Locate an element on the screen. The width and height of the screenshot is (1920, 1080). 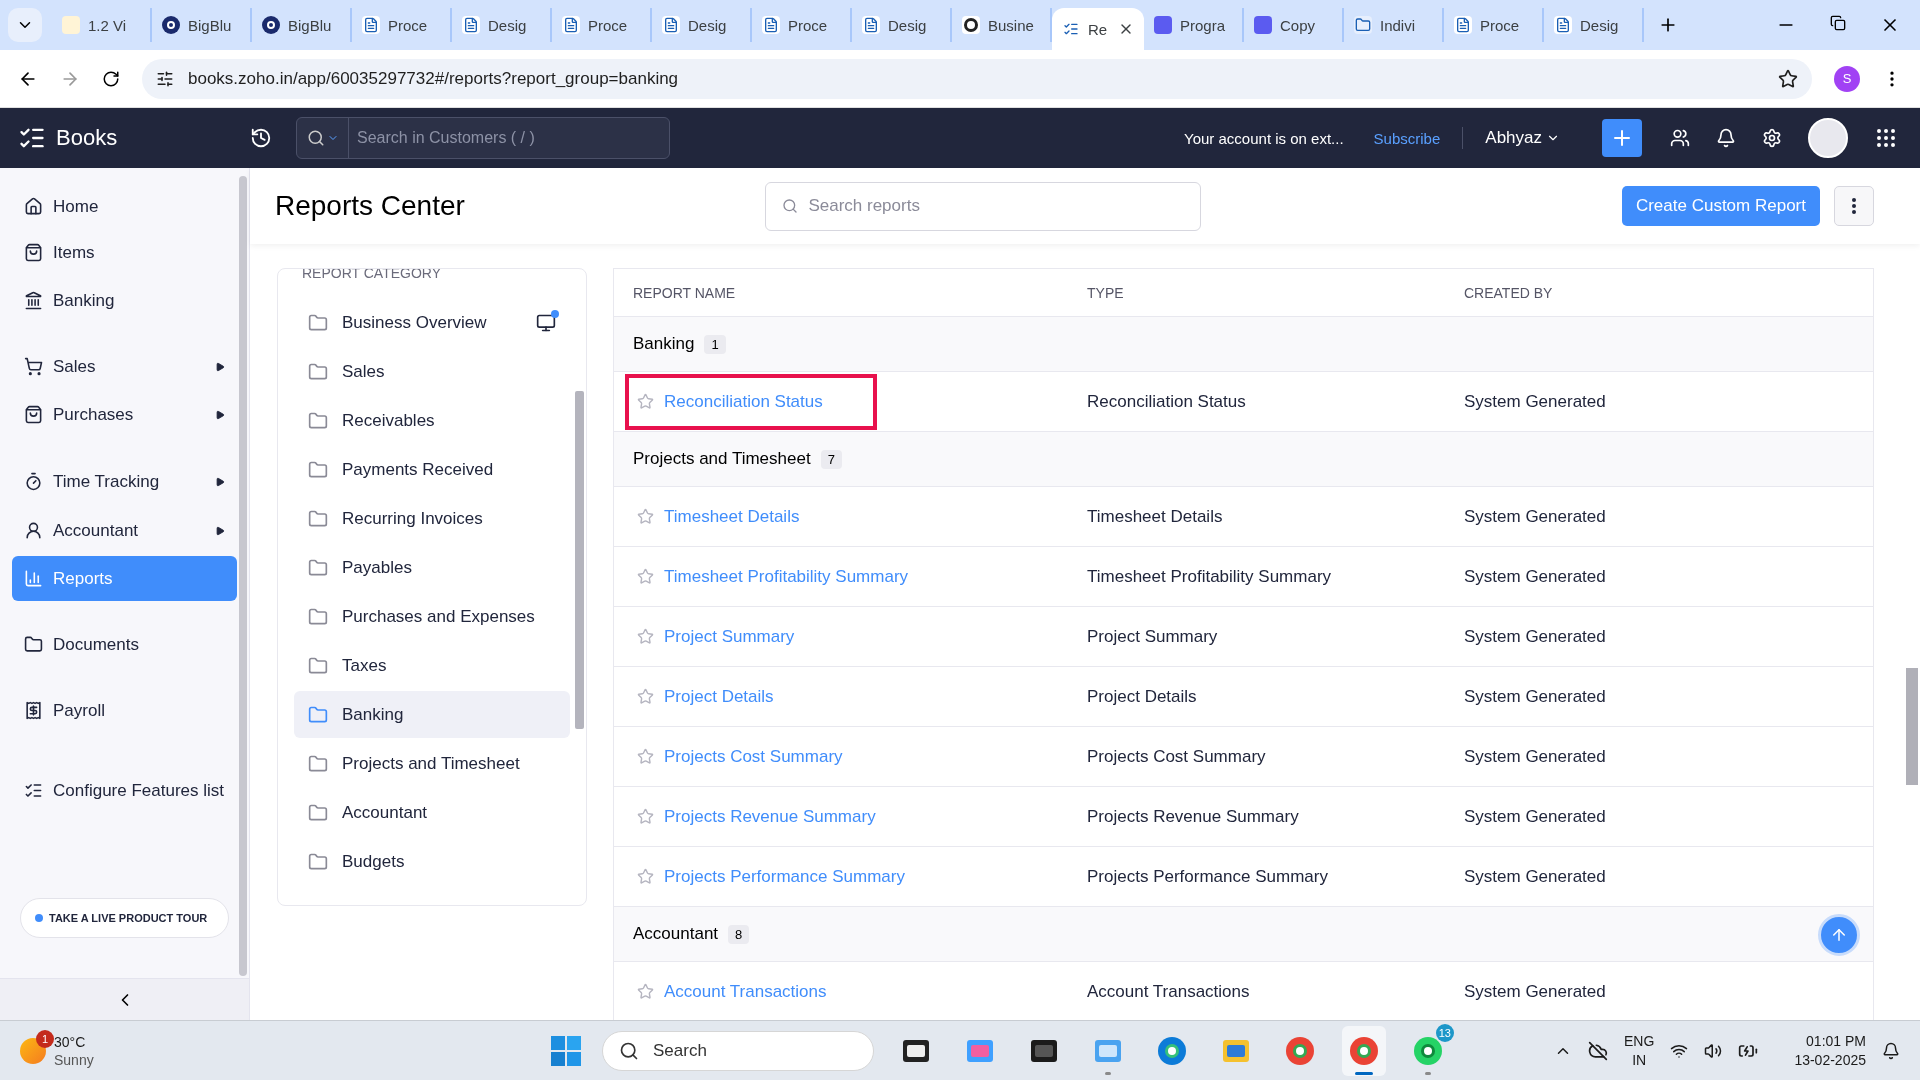
clock-time: 01:01 PM is located at coordinates (1836, 1041).